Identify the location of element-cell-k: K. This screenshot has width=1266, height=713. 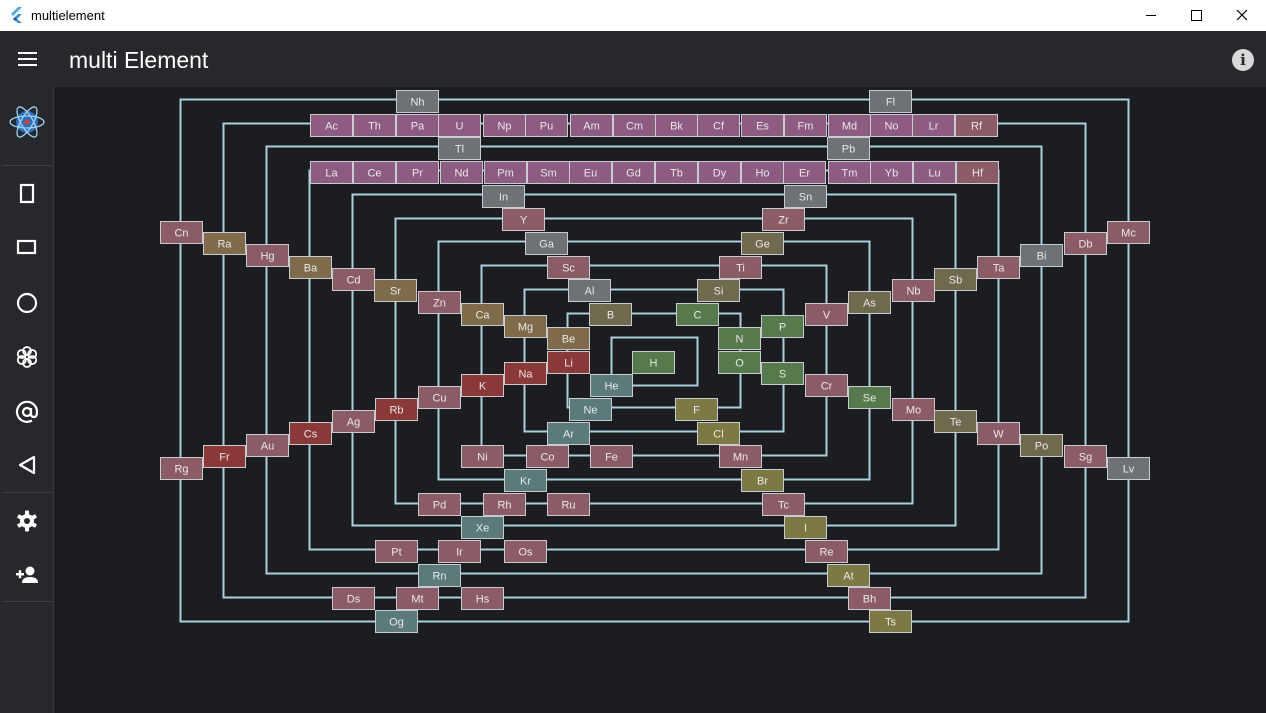
(482, 385).